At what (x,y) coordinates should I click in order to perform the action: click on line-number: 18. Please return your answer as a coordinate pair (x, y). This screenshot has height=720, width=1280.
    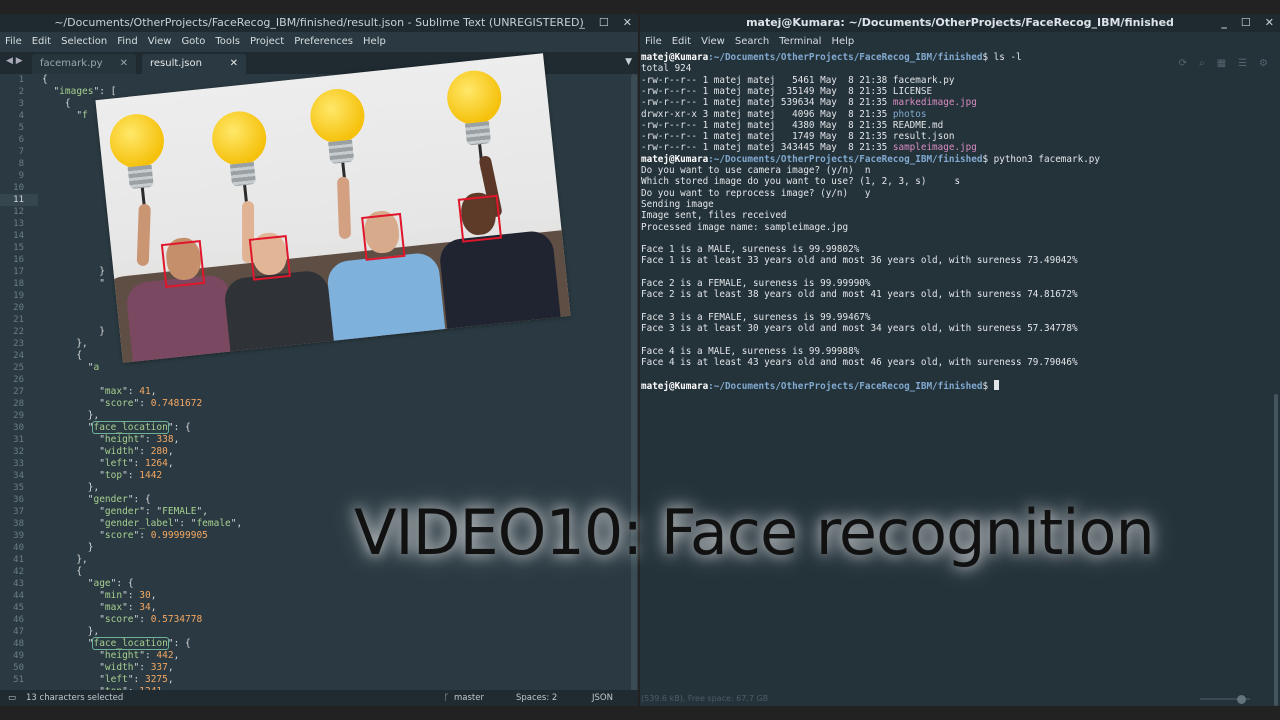
    Looking at the image, I should click on (18, 284).